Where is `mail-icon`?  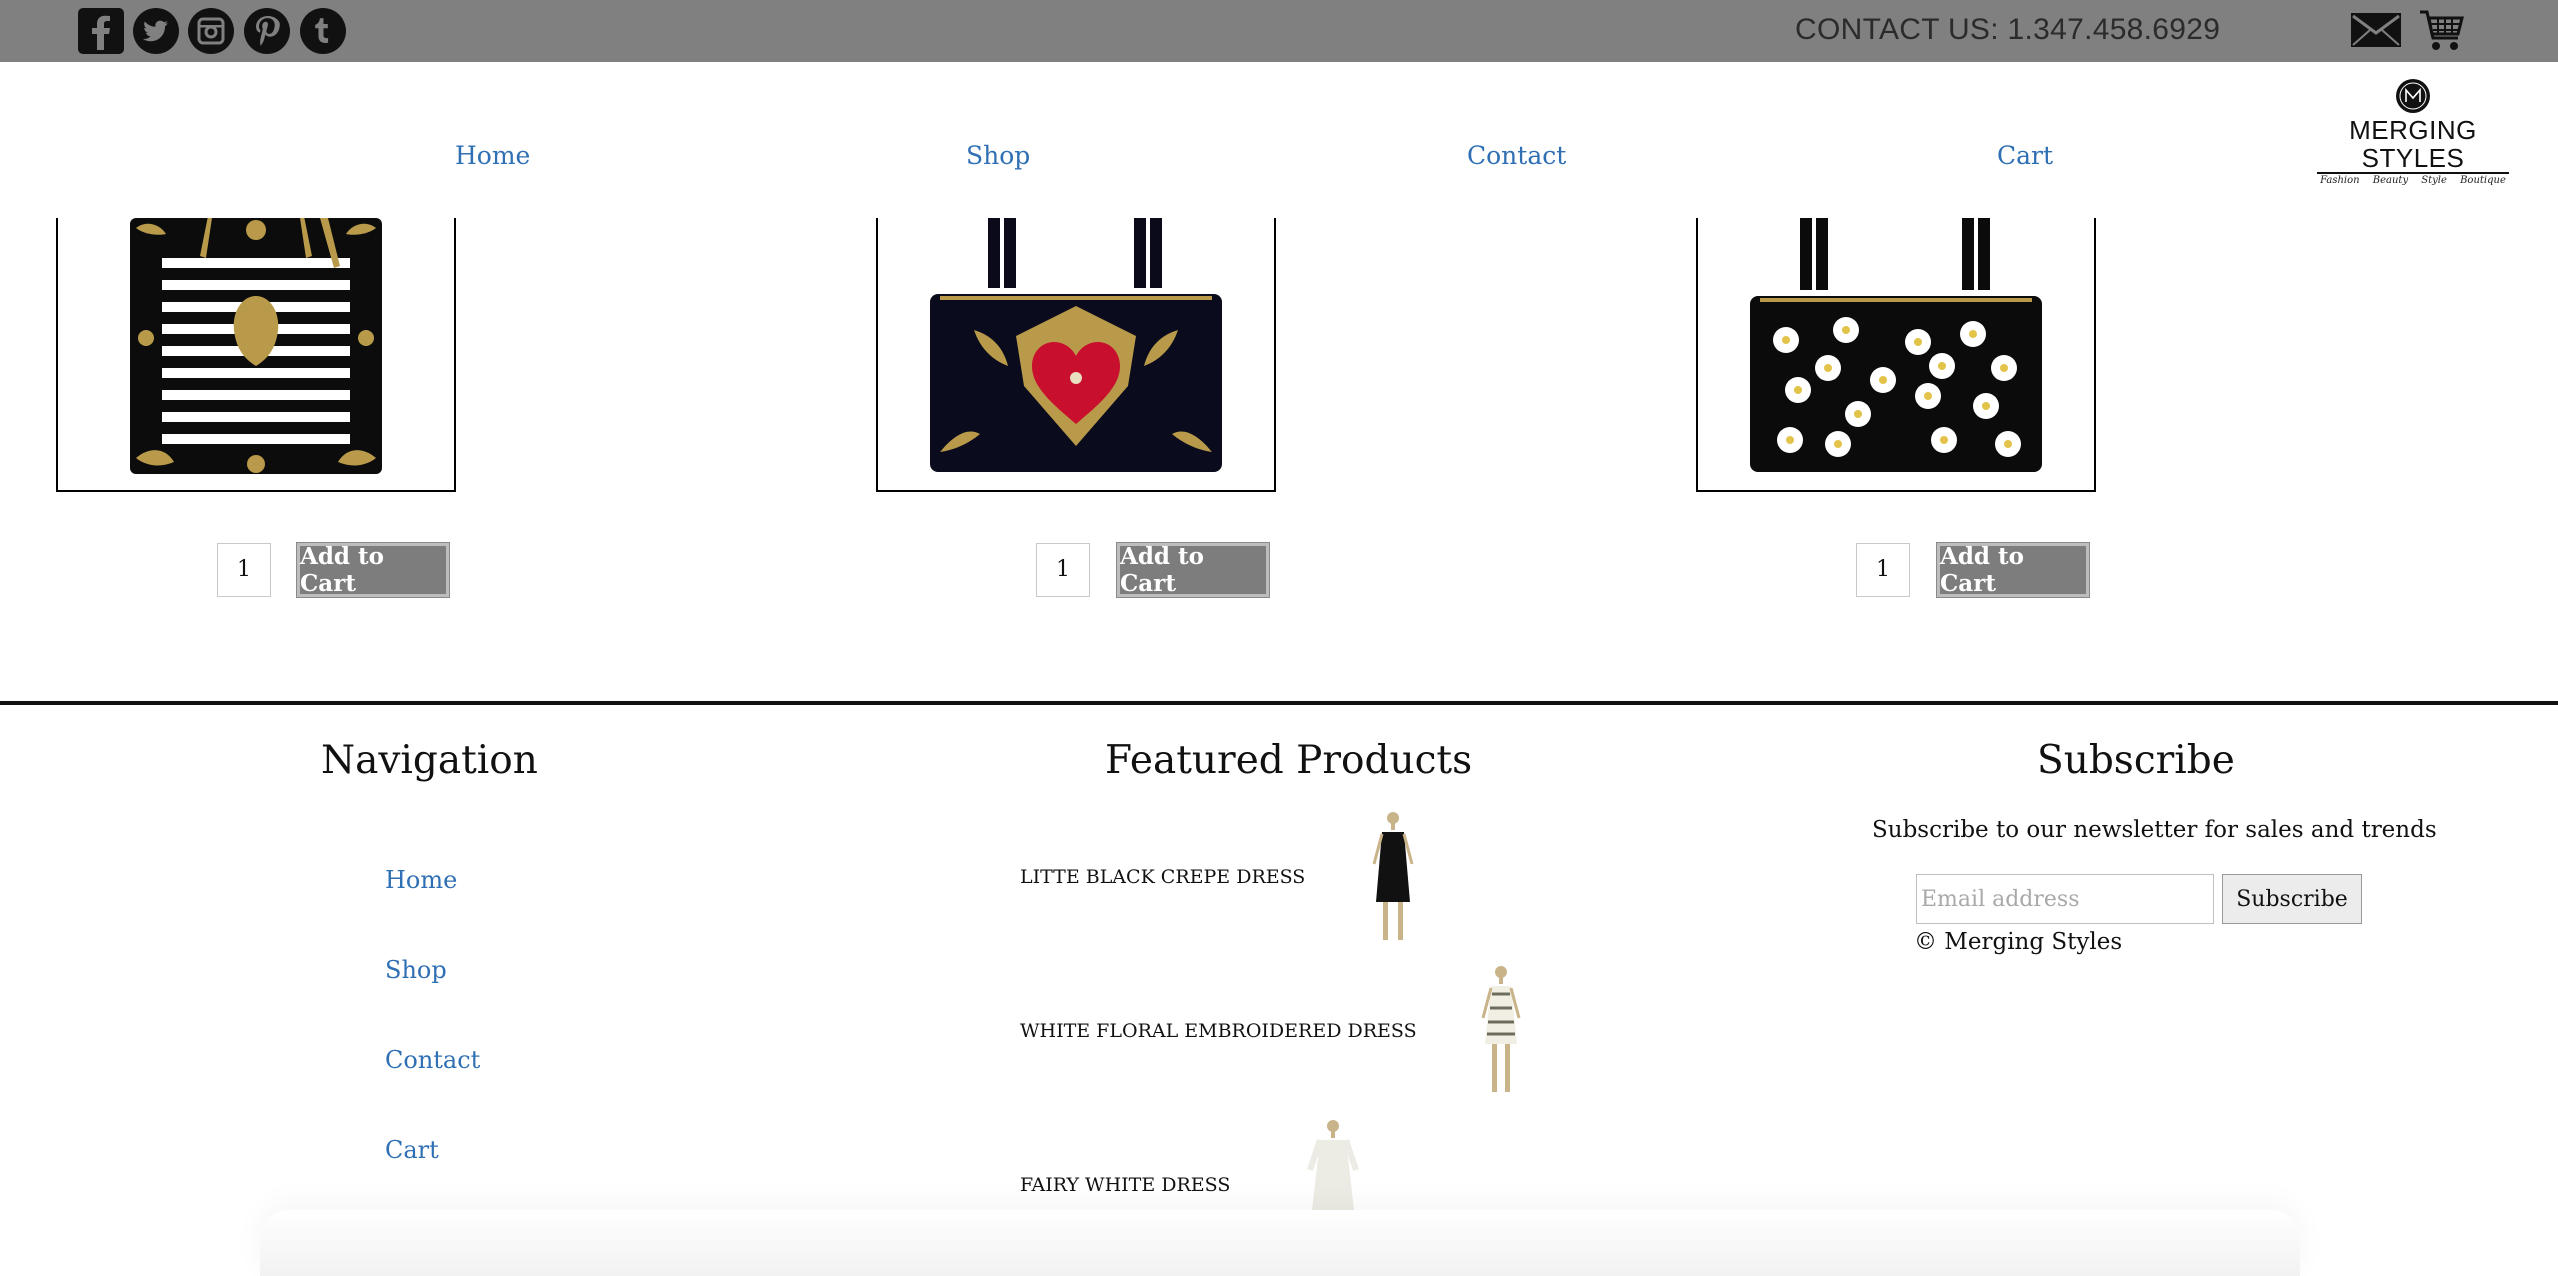
mail-icon is located at coordinates (2376, 30).